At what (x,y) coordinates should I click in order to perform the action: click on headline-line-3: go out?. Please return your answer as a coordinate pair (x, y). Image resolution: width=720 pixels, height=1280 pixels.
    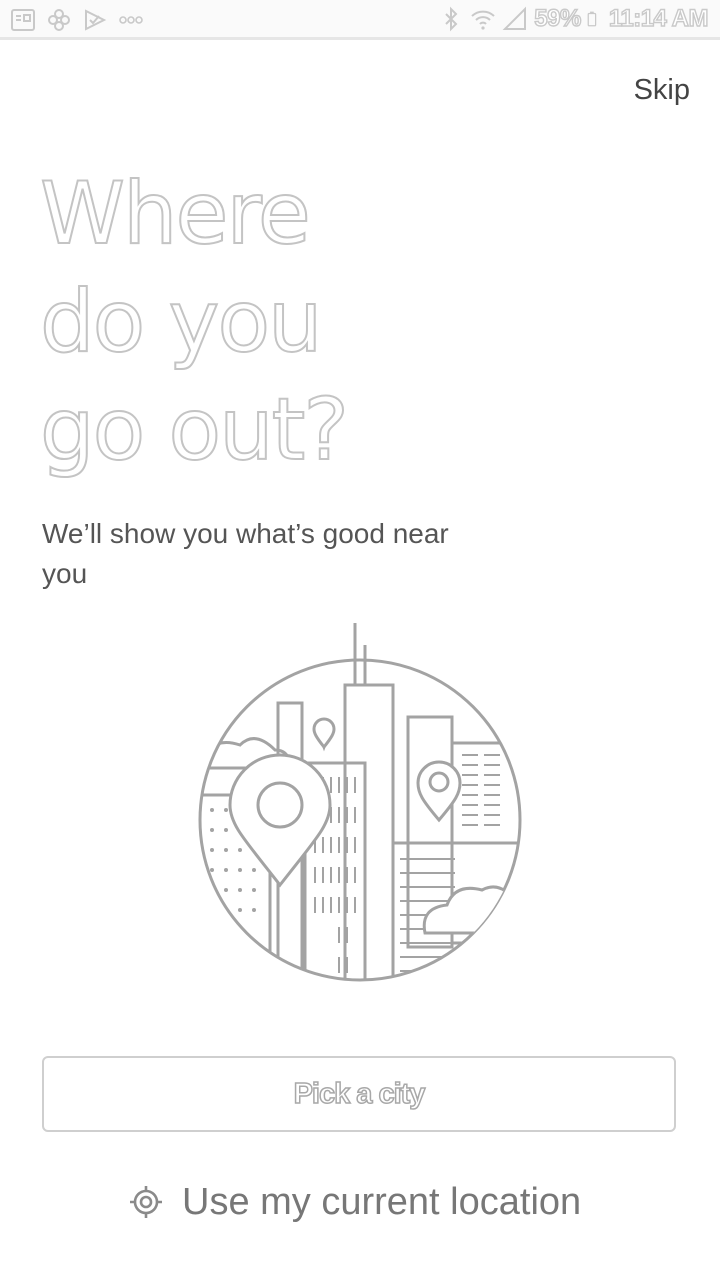
    Looking at the image, I should click on (194, 430).